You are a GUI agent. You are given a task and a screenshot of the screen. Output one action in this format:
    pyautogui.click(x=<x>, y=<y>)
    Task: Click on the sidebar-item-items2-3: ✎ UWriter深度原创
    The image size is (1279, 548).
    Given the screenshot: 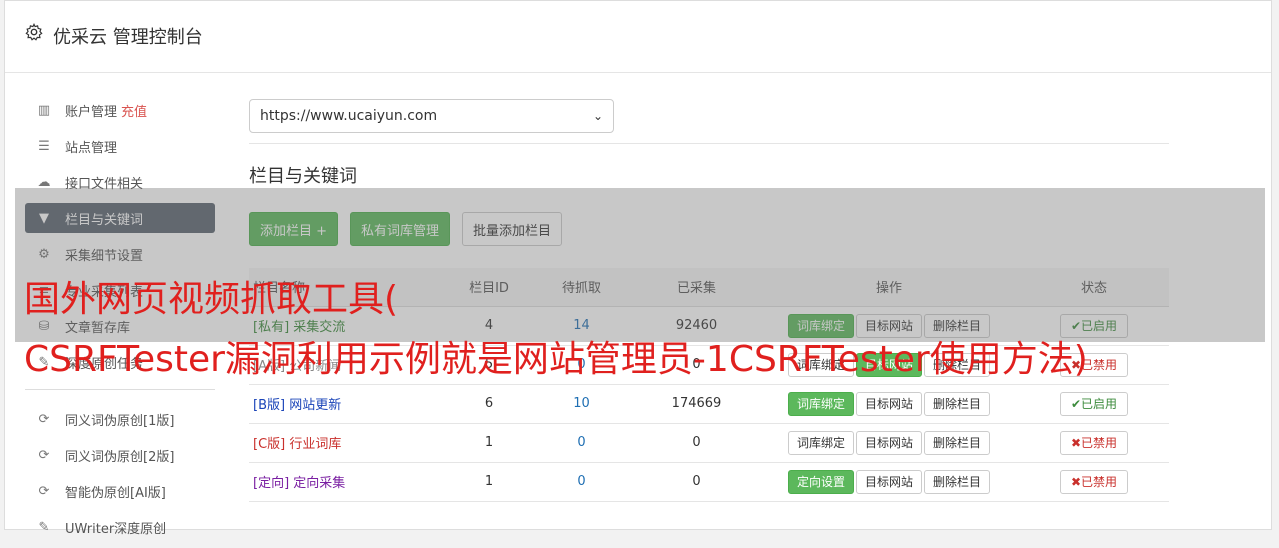 What is the action you would take?
    pyautogui.click(x=120, y=527)
    